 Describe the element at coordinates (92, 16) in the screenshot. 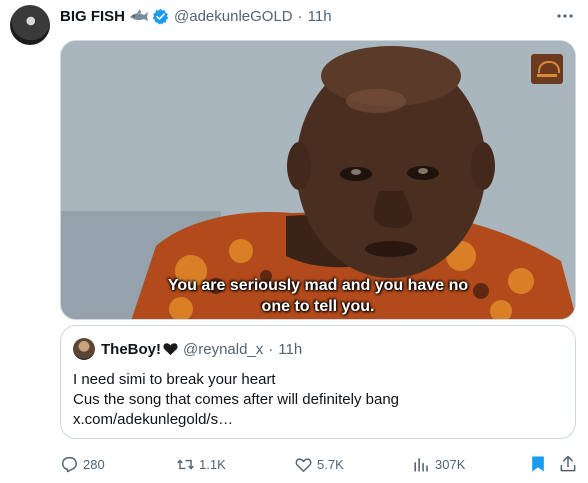

I see `author-name: BIG FISH` at that location.